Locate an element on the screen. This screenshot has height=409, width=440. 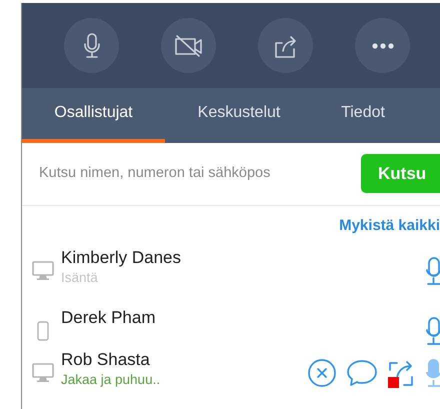
tab: Keskustelut is located at coordinates (239, 115).